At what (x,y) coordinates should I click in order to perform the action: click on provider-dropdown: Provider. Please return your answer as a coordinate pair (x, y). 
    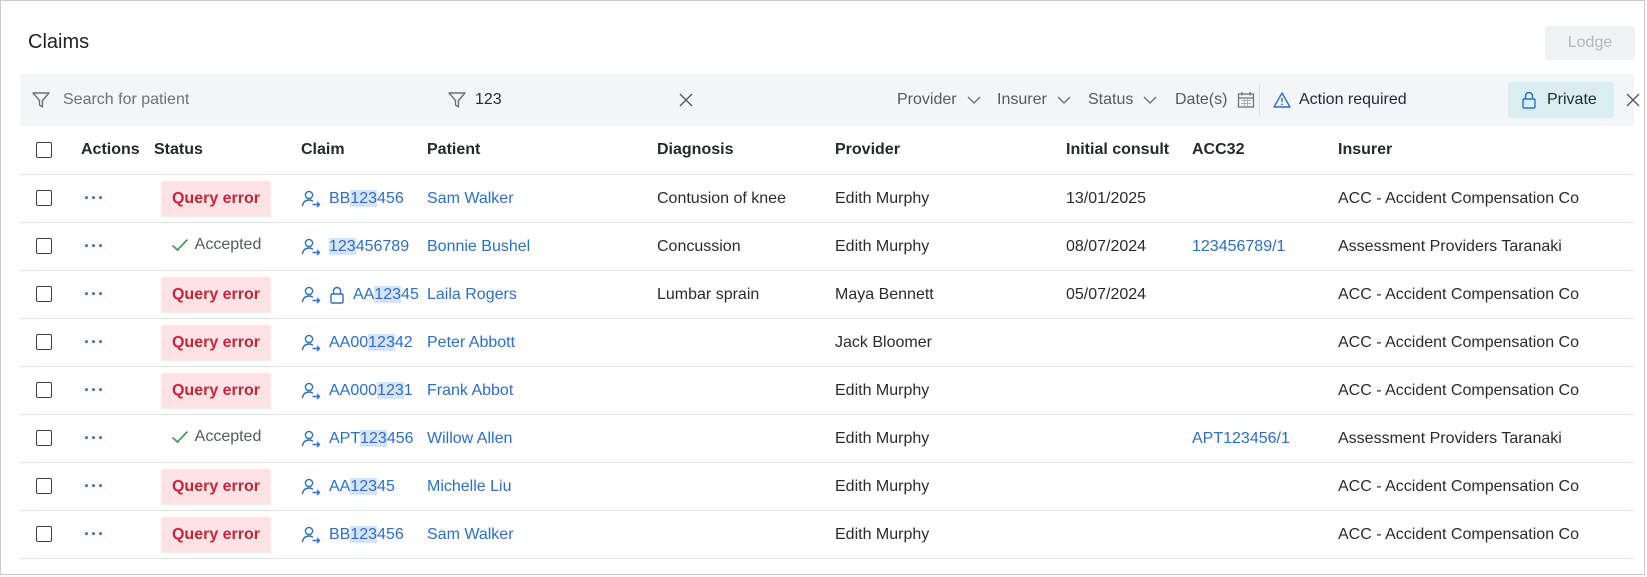
    Looking at the image, I should click on (939, 100).